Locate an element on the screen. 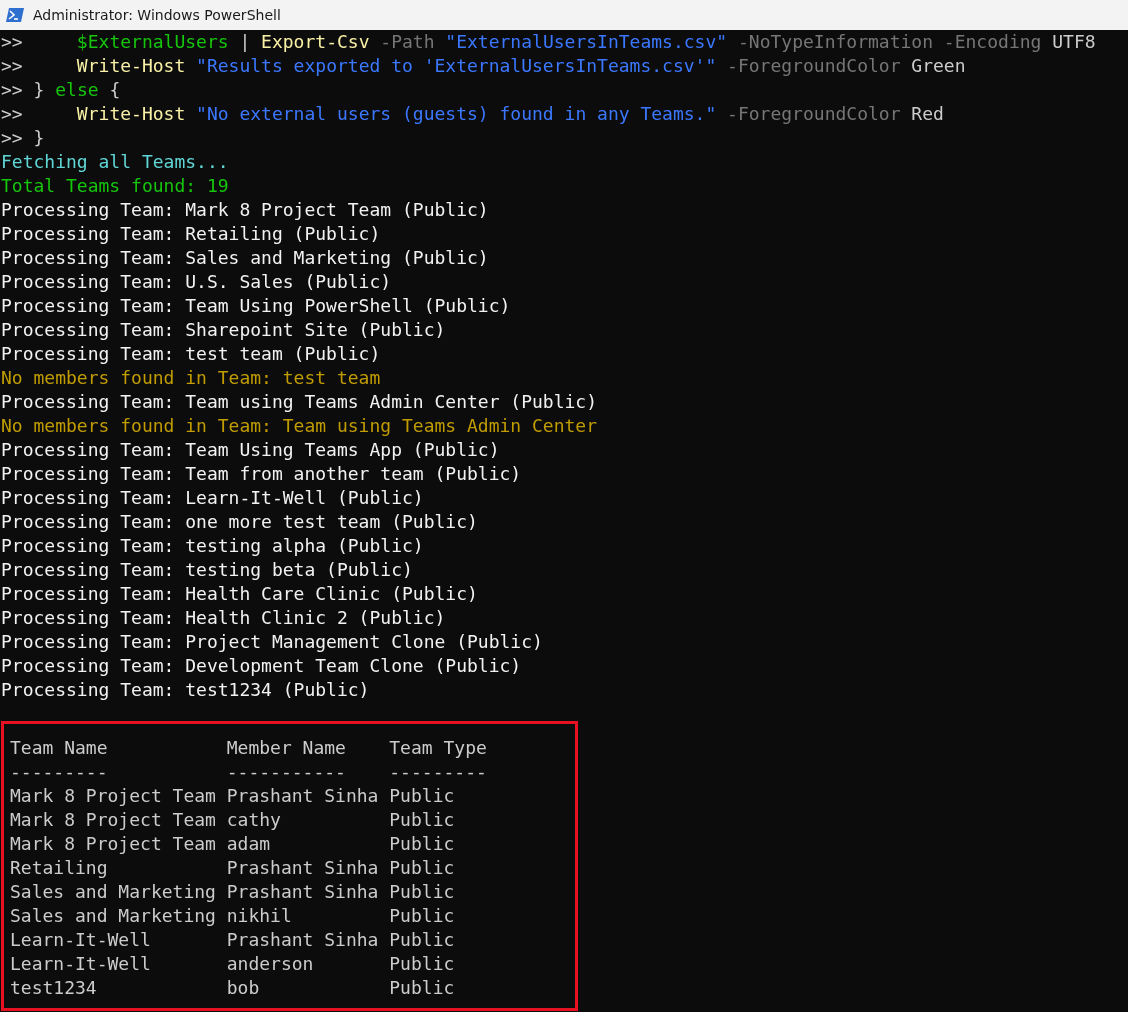 Image resolution: width=1128 pixels, height=1012 pixels. output-line: Processing Team: testing alpha (Public) is located at coordinates (212, 546).